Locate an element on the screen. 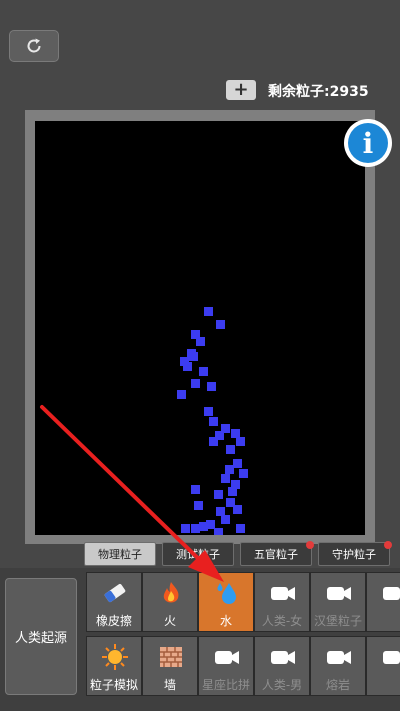 This screenshot has height=711, width=400. water-drop-icon is located at coordinates (227, 593).